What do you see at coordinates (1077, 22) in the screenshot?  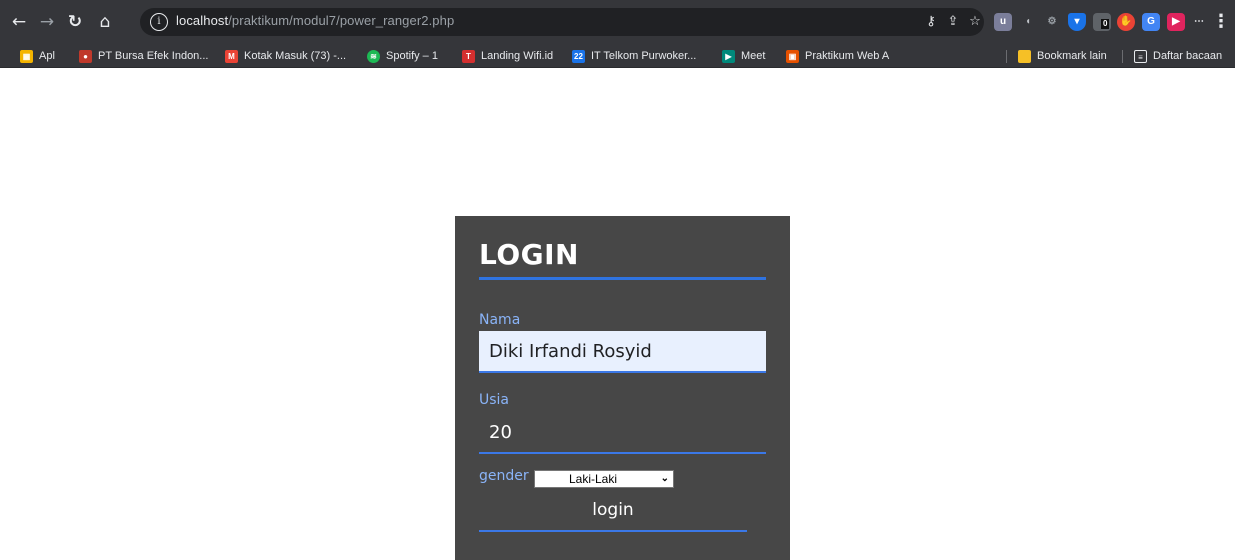 I see `shield-extension-icon: ▾` at bounding box center [1077, 22].